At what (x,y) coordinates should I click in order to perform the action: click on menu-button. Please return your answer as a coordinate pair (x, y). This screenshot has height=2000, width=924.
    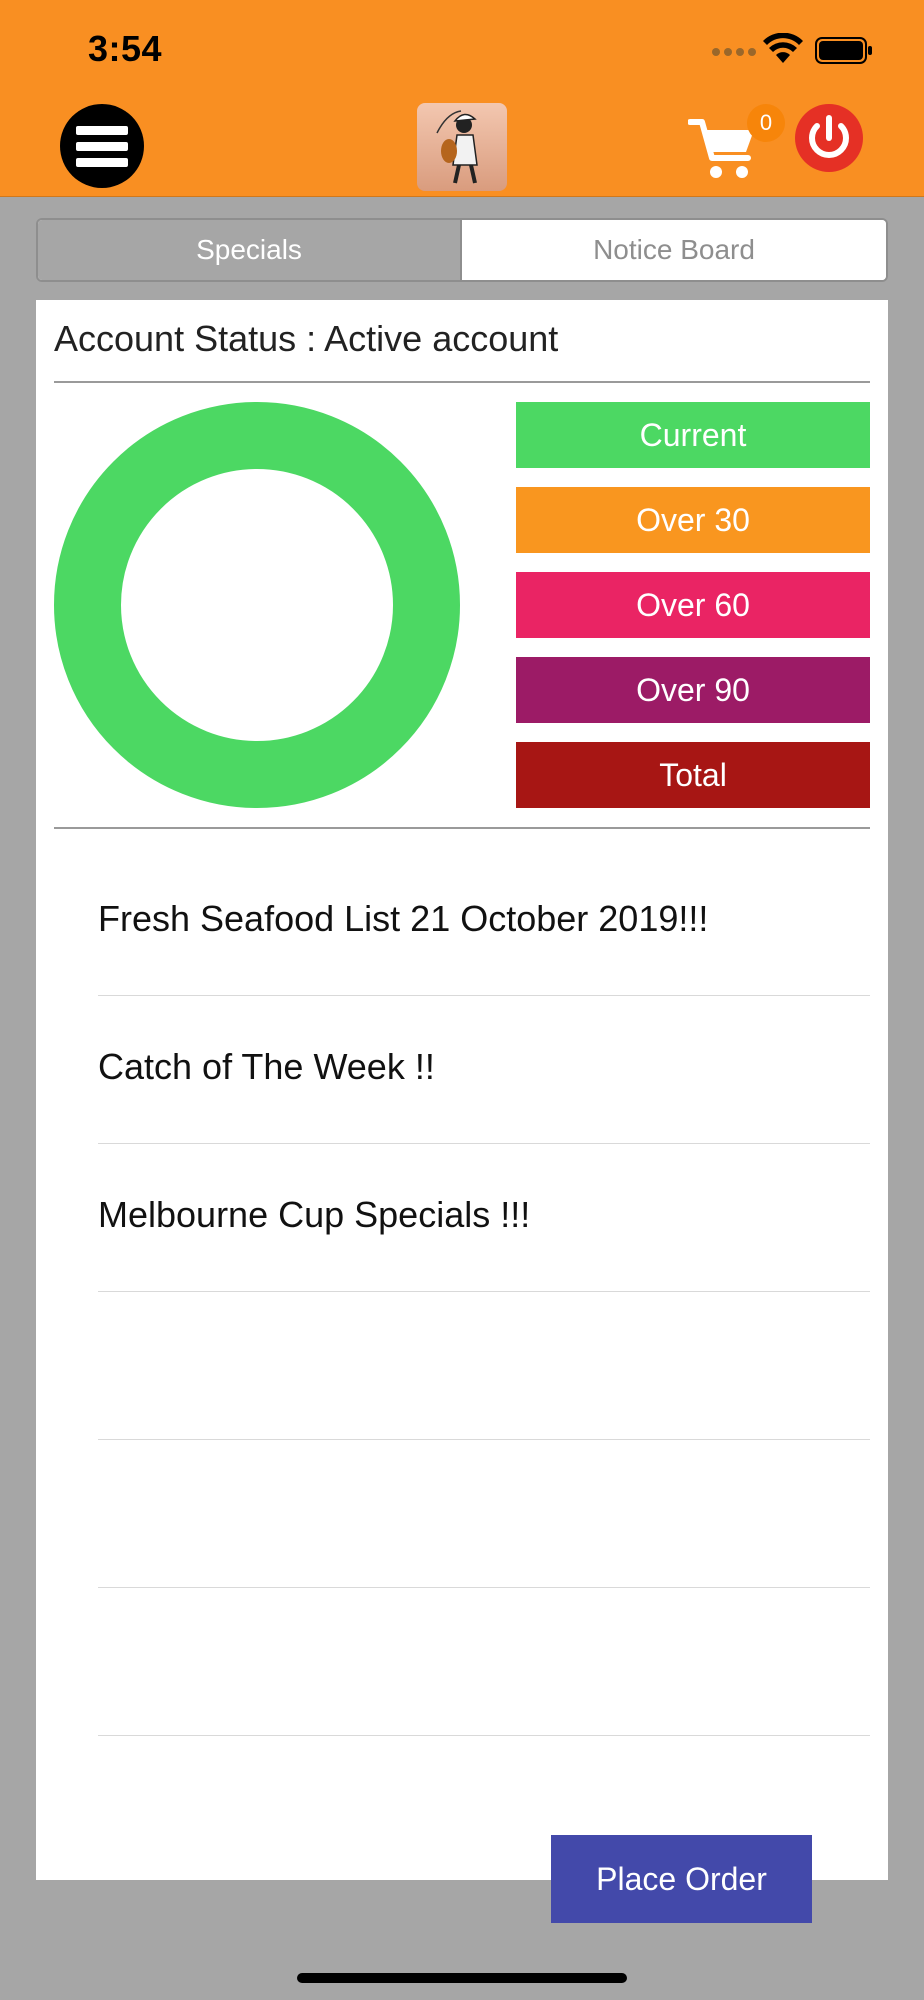
    Looking at the image, I should click on (102, 146).